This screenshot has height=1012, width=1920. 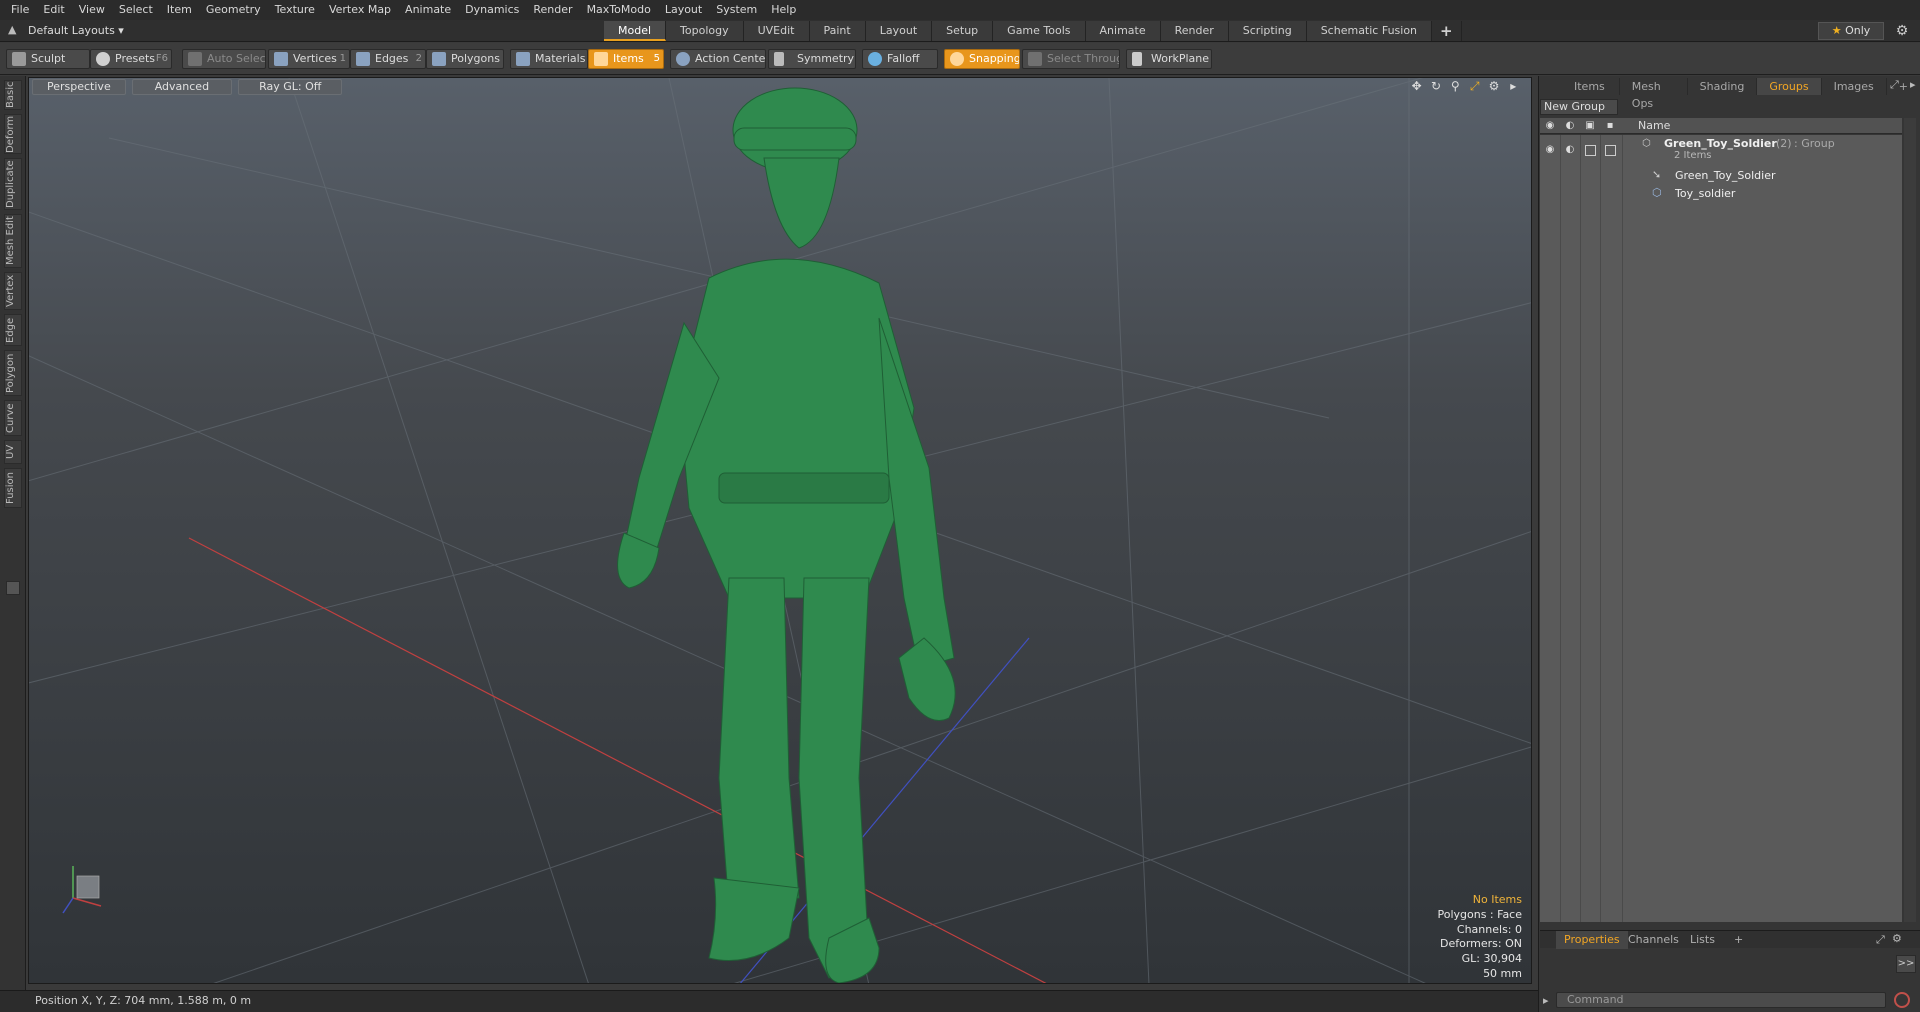 I want to click on tab-layout: Layout, so click(x=899, y=31).